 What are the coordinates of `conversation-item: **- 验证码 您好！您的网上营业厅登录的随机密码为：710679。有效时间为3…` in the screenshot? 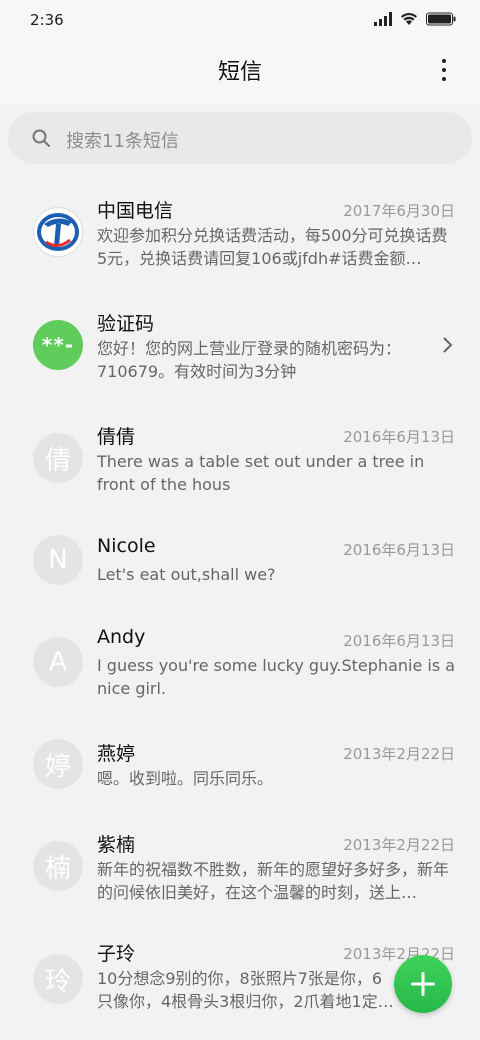 It's located at (240, 346).